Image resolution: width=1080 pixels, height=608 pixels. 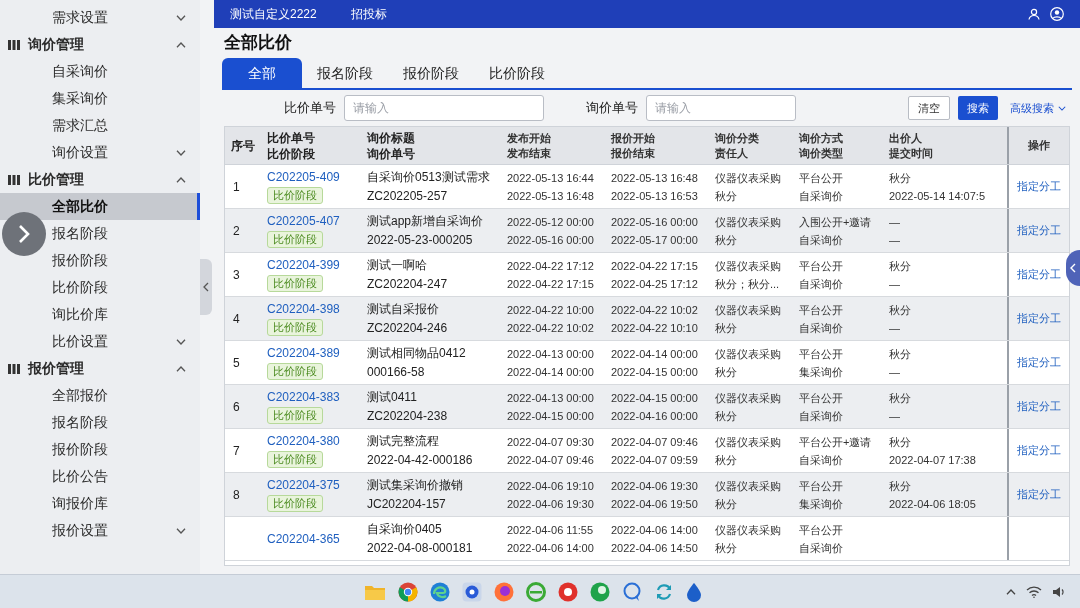 I want to click on date-text: 2022-04-06 11:55, so click(x=551, y=530).